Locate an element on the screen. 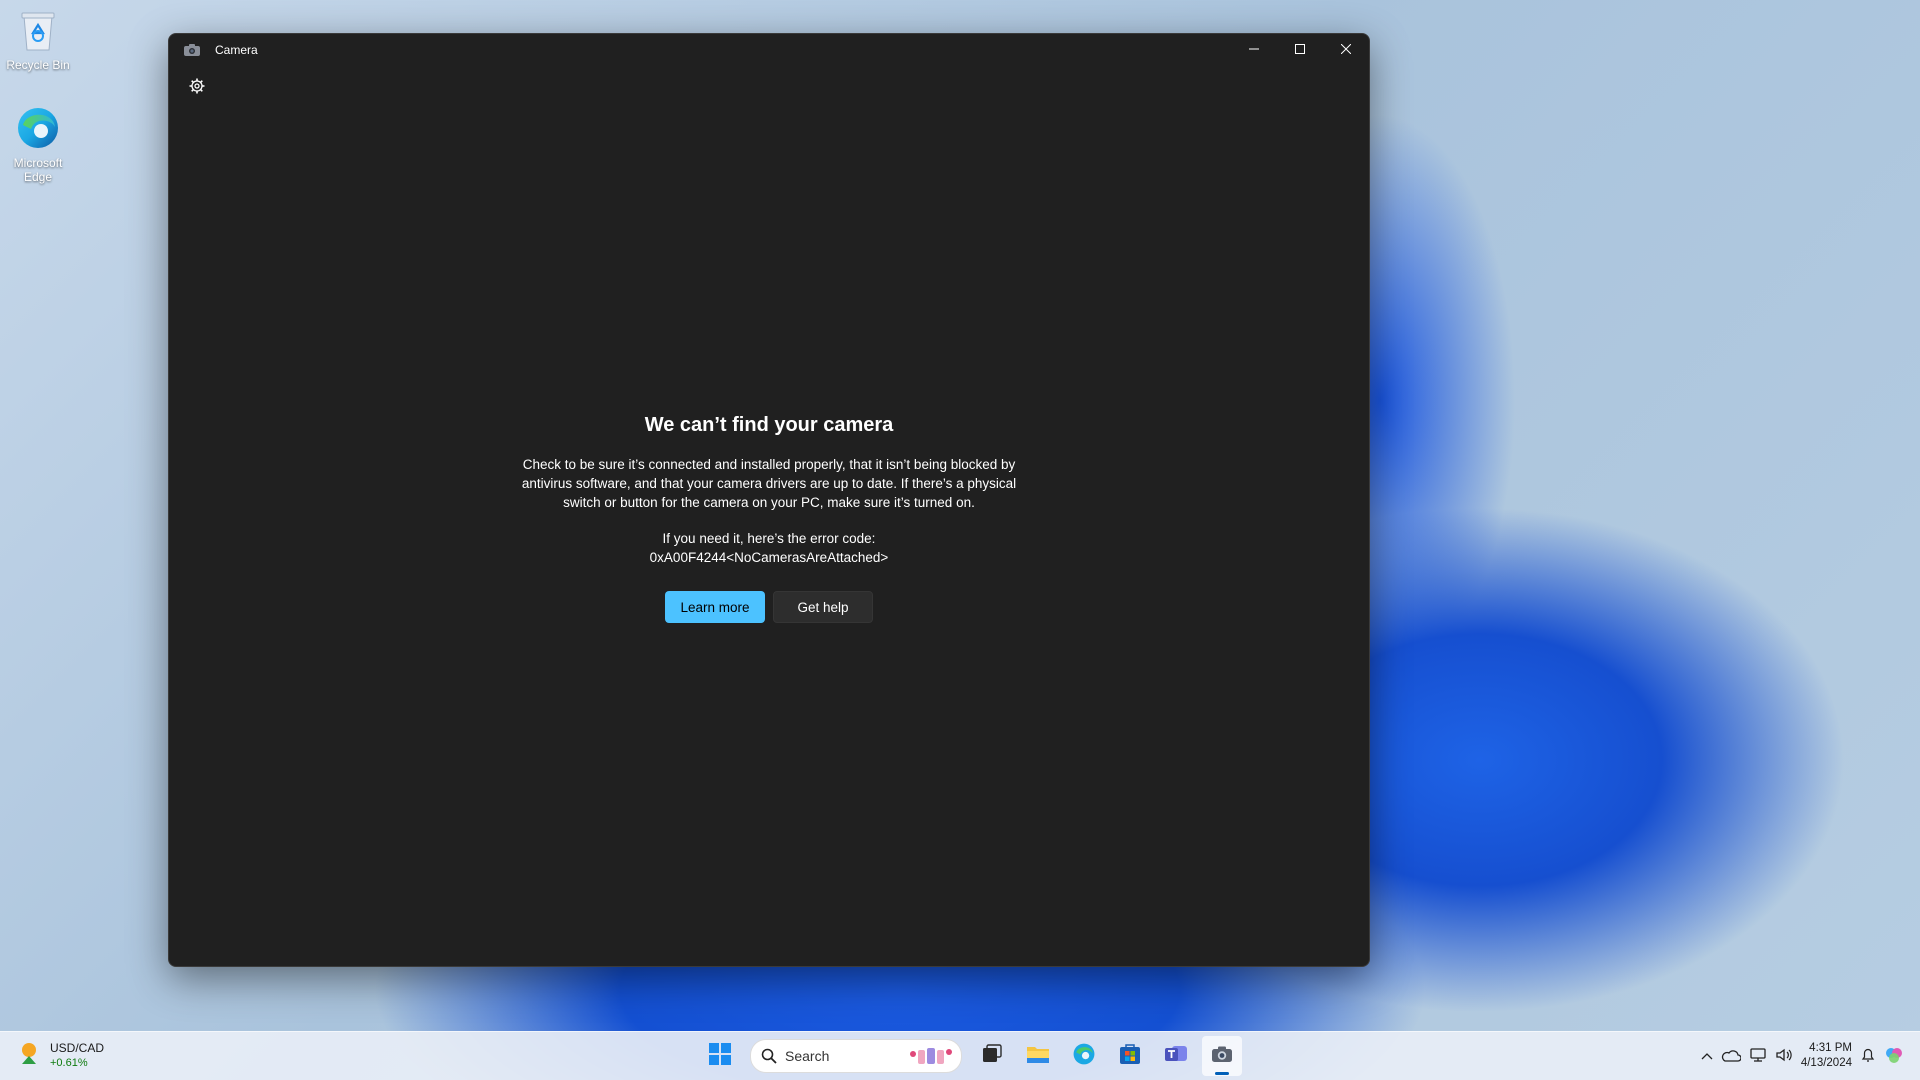 The image size is (1920, 1080). file-explorer-icon is located at coordinates (1038, 1056).